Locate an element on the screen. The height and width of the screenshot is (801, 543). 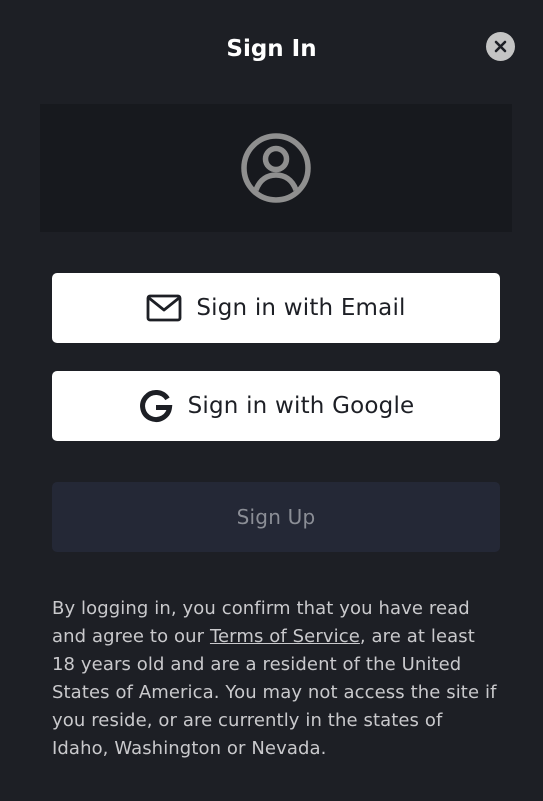
user-circle-icon is located at coordinates (276, 168).